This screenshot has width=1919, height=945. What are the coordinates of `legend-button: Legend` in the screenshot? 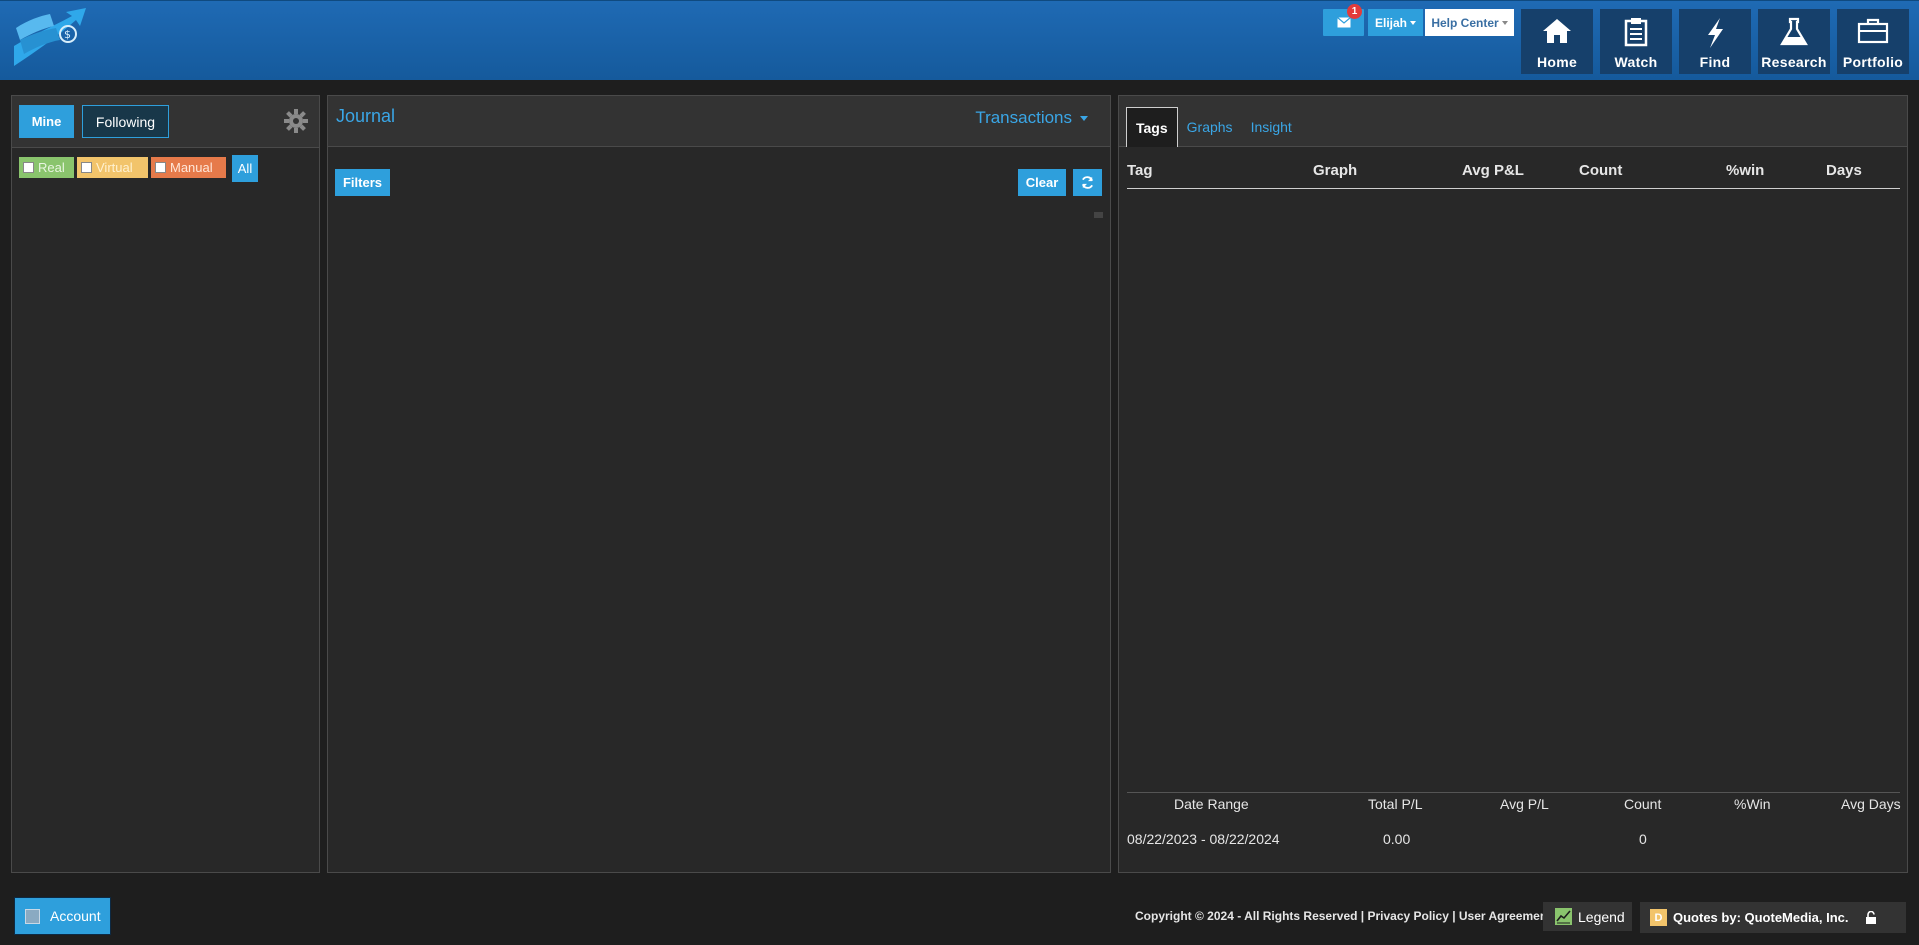 It's located at (1587, 916).